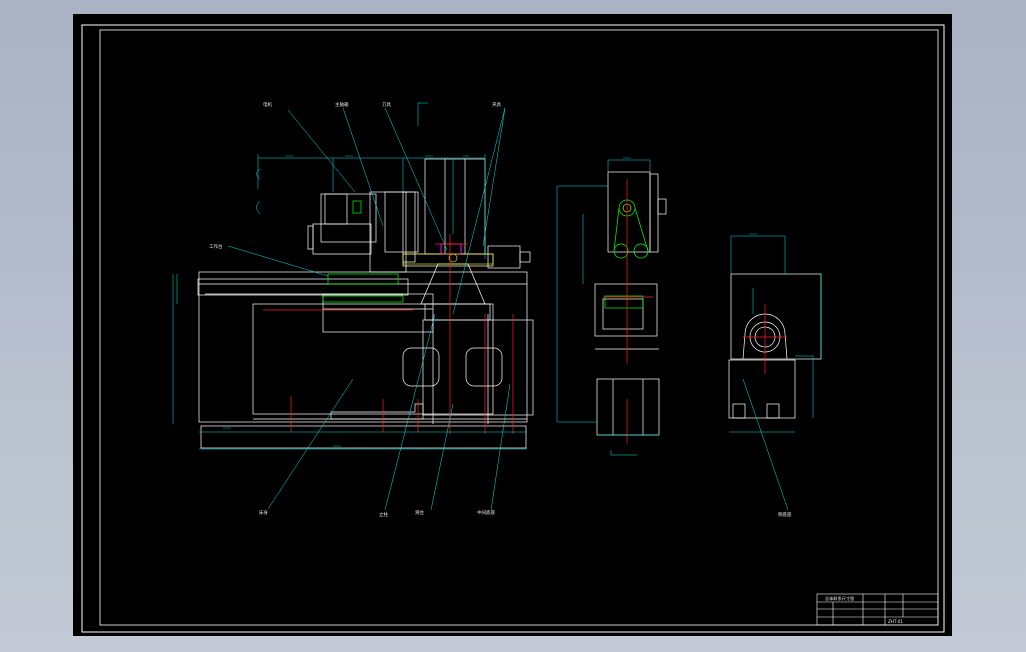 This screenshot has width=1026, height=652. What do you see at coordinates (478, 367) in the screenshot?
I see `center-base` at bounding box center [478, 367].